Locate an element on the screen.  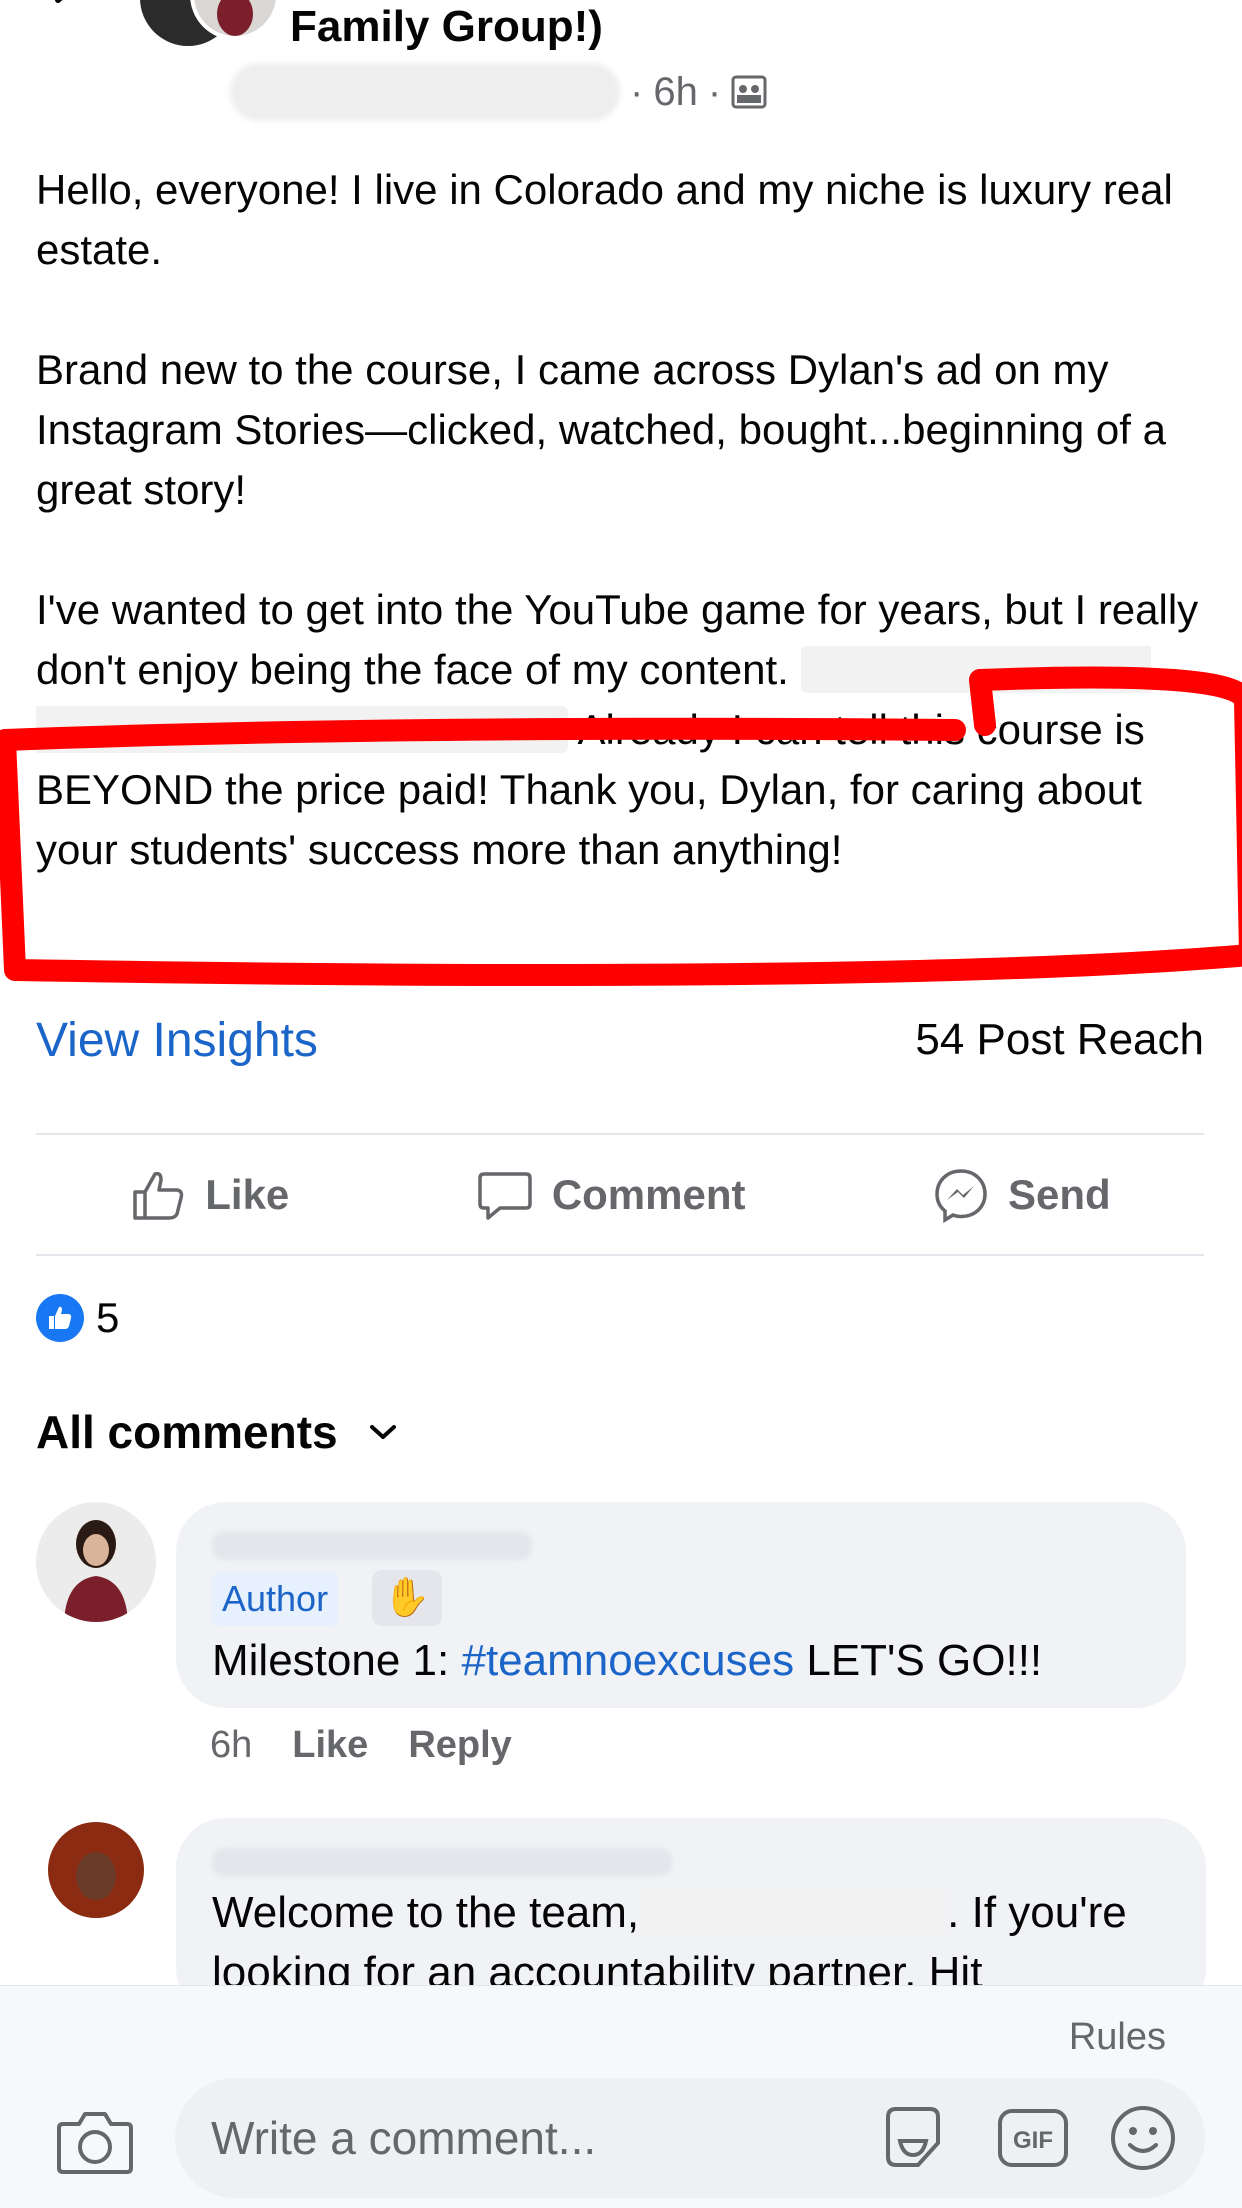
emoji-icon is located at coordinates (1143, 2138).